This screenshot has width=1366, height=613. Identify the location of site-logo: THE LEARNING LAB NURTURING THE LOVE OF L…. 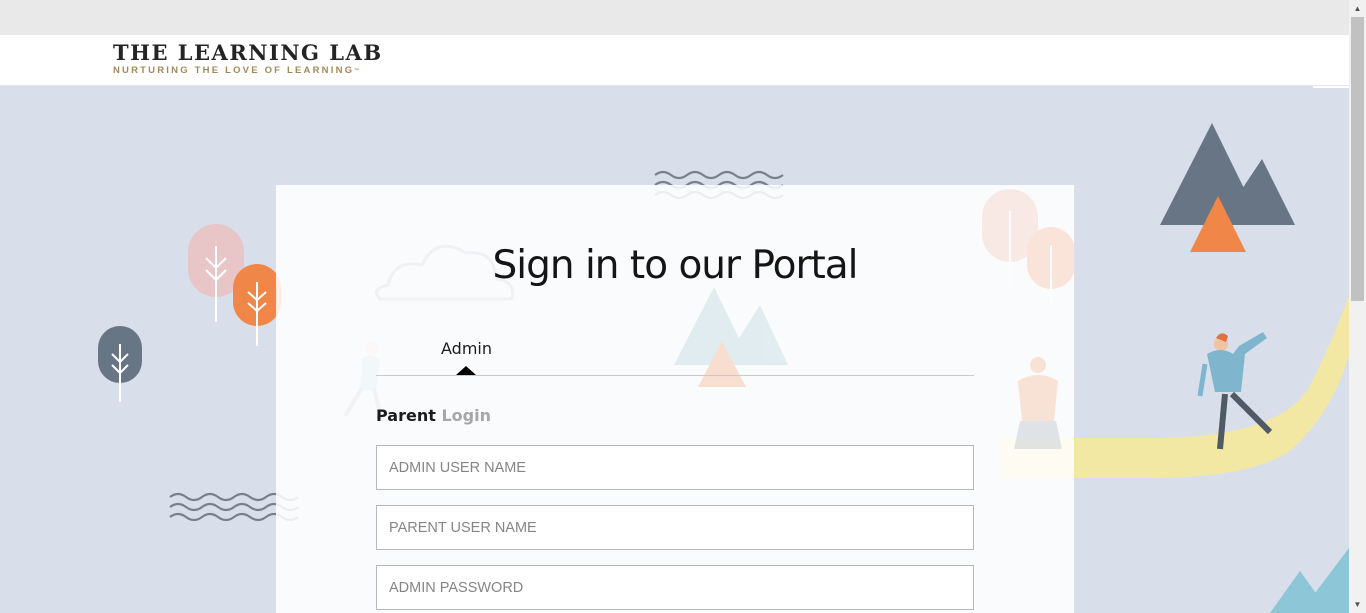
(248, 59).